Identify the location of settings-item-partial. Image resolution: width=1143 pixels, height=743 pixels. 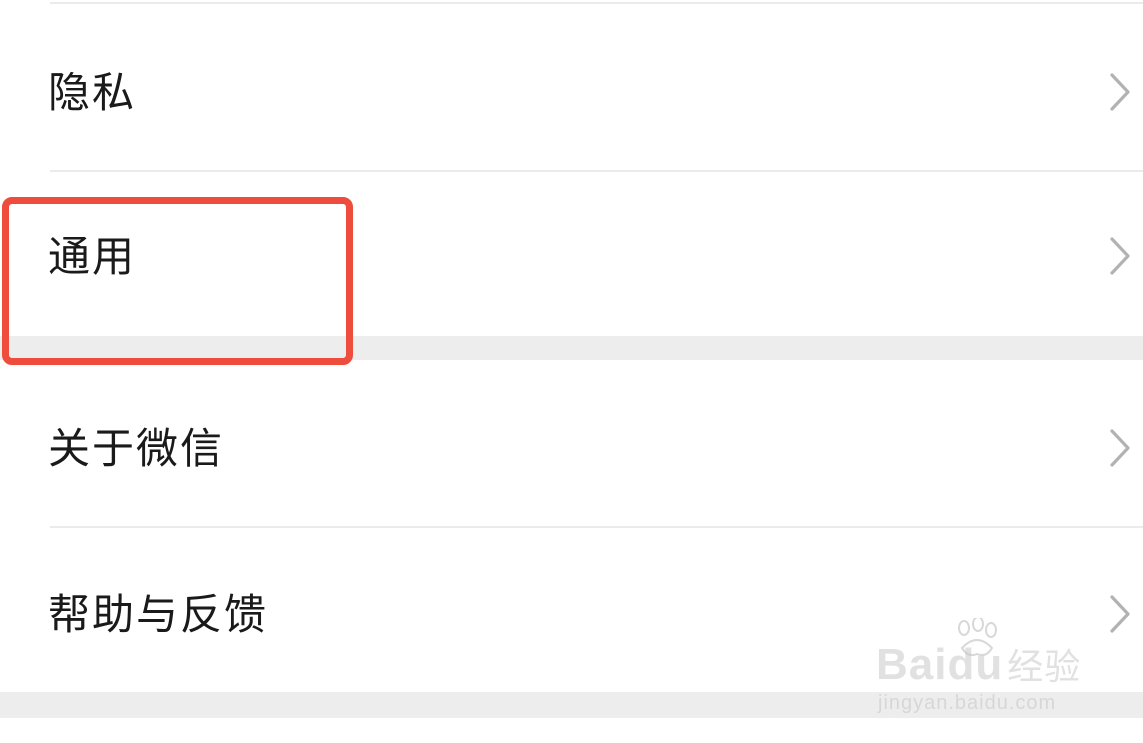
(571, 730).